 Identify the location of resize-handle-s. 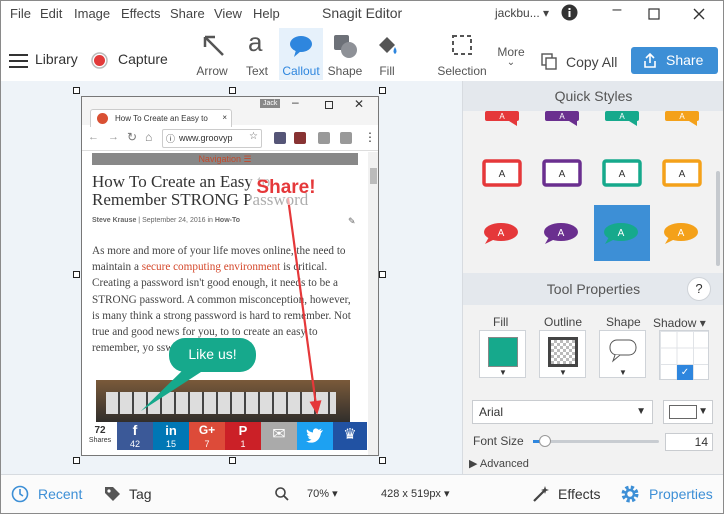
(232, 460).